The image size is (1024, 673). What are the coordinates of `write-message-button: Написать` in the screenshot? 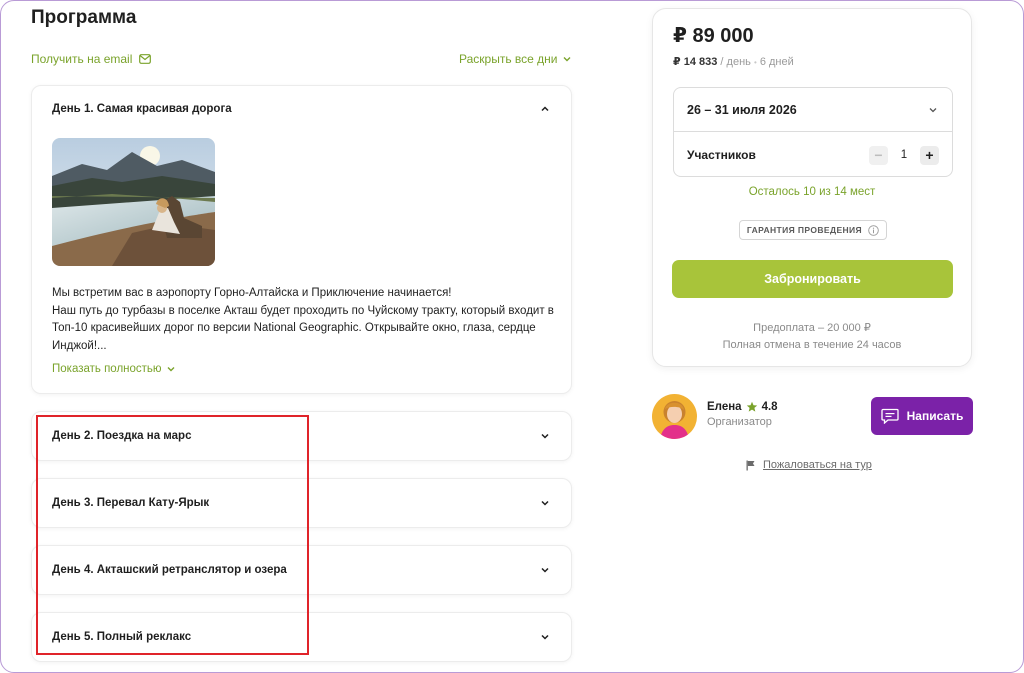 It's located at (922, 416).